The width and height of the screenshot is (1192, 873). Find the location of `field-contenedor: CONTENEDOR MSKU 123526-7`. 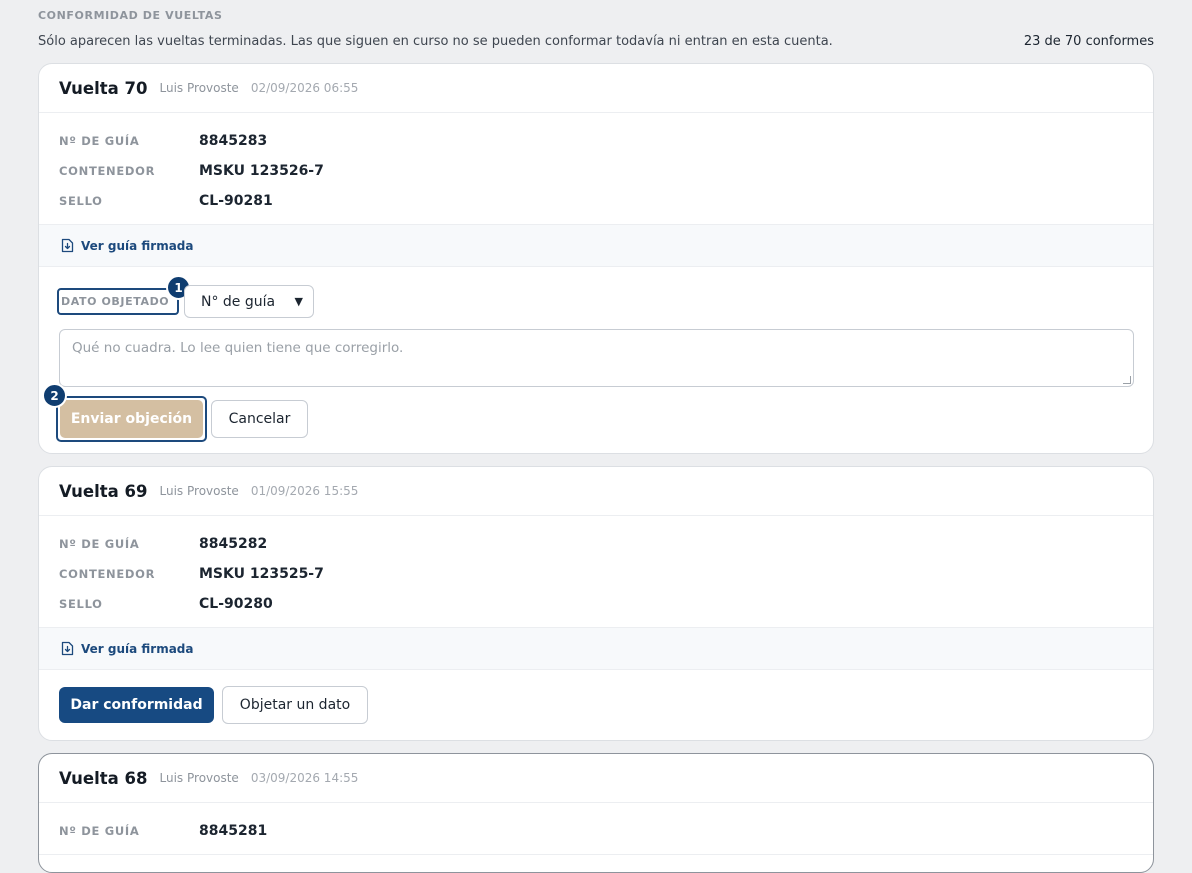

field-contenedor: CONTENEDOR MSKU 123526-7 is located at coordinates (596, 171).